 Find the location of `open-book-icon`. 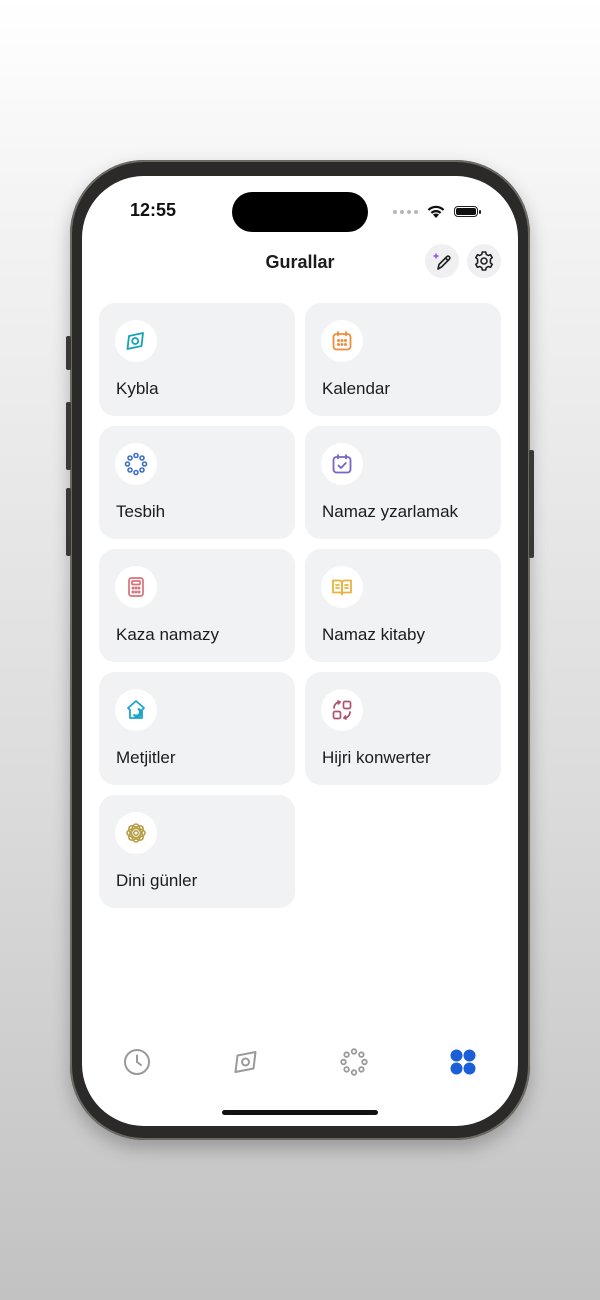

open-book-icon is located at coordinates (342, 587).